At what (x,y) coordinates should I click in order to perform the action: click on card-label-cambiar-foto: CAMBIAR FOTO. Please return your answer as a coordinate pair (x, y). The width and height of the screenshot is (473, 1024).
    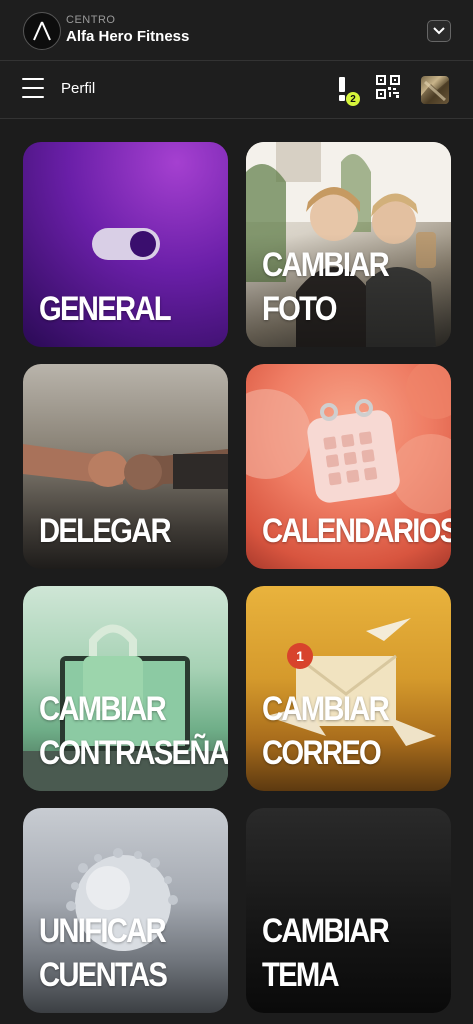
    Looking at the image, I should click on (326, 287).